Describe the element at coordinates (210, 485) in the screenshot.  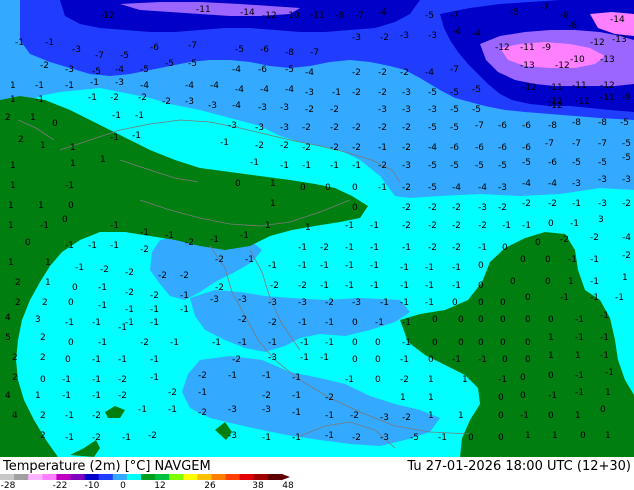
I see `scale-tick-label: 26` at that location.